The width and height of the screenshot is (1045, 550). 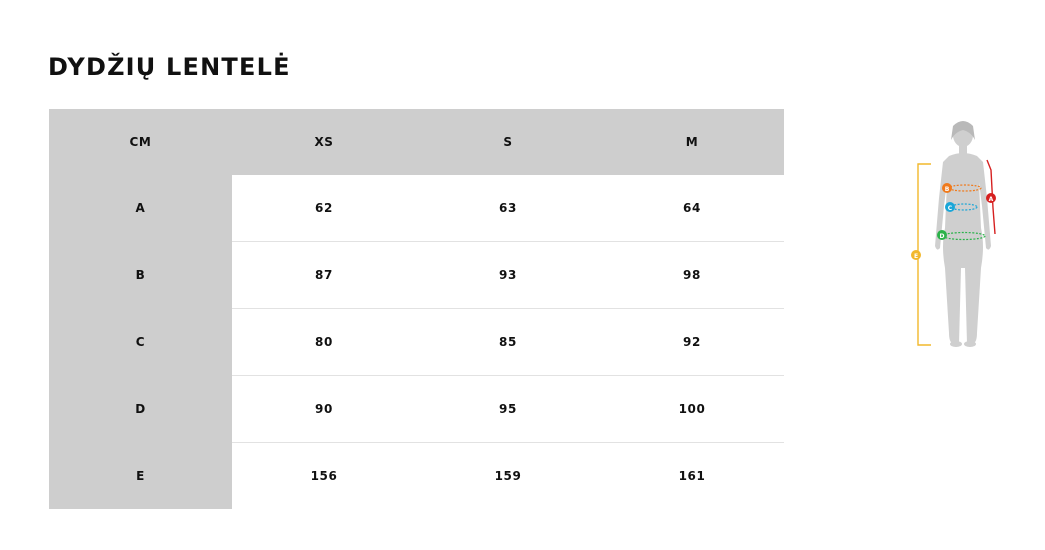 I want to click on table-row: E 156 159 161, so click(x=416, y=475).